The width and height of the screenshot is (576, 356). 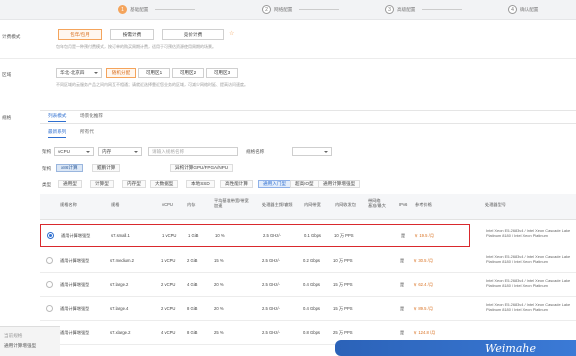 I want to click on region-label: 区域, so click(x=7, y=74).